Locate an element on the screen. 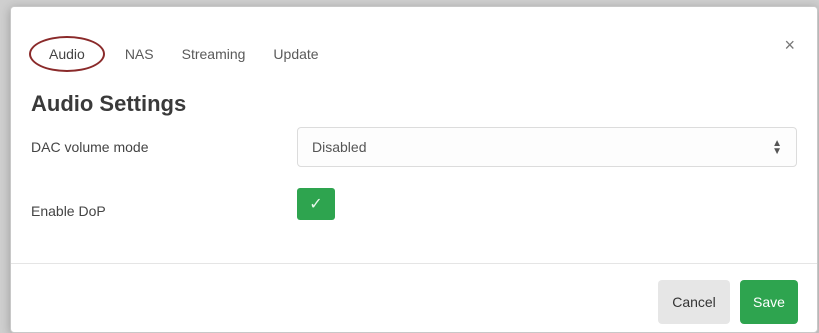 Image resolution: width=819 pixels, height=333 pixels. dac-volume-label: DAC volume mode is located at coordinates (90, 147).